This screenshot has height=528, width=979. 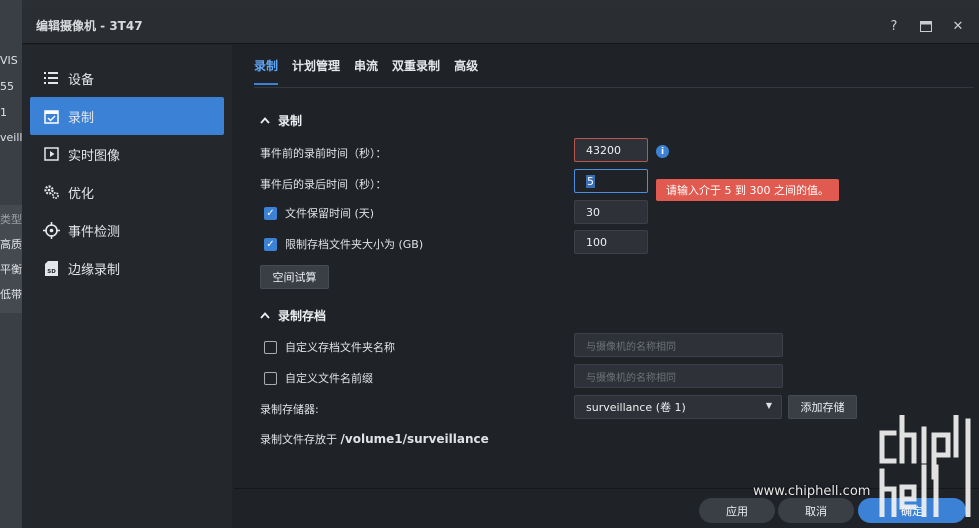 What do you see at coordinates (631, 347) in the screenshot?
I see `custom-folder-placeholder: 与摄像机的名称相同` at bounding box center [631, 347].